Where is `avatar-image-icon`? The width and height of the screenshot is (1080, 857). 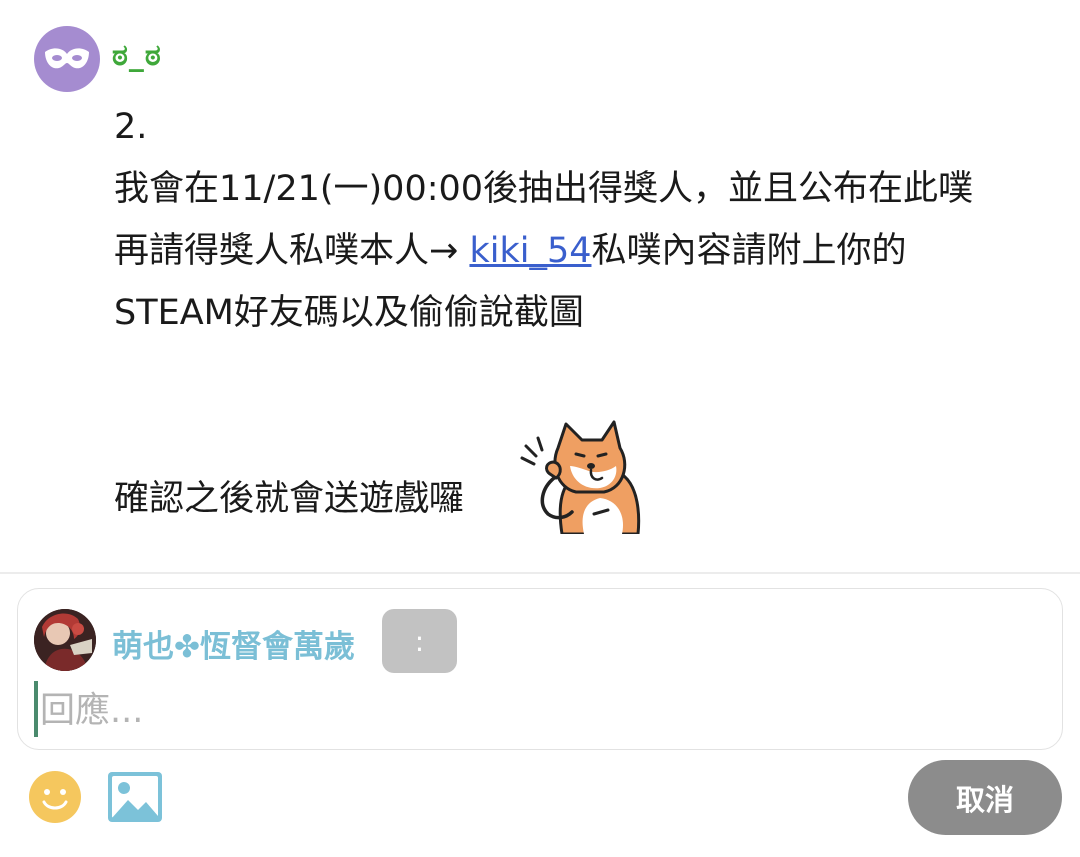 avatar-image-icon is located at coordinates (65, 640).